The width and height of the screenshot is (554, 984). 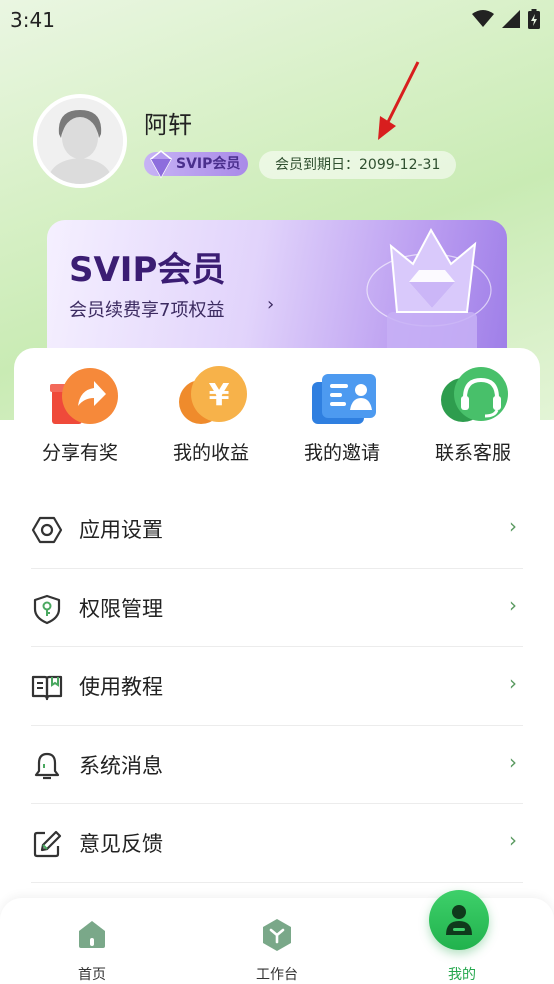 I want to click on annotation-arrow, so click(x=397, y=104).